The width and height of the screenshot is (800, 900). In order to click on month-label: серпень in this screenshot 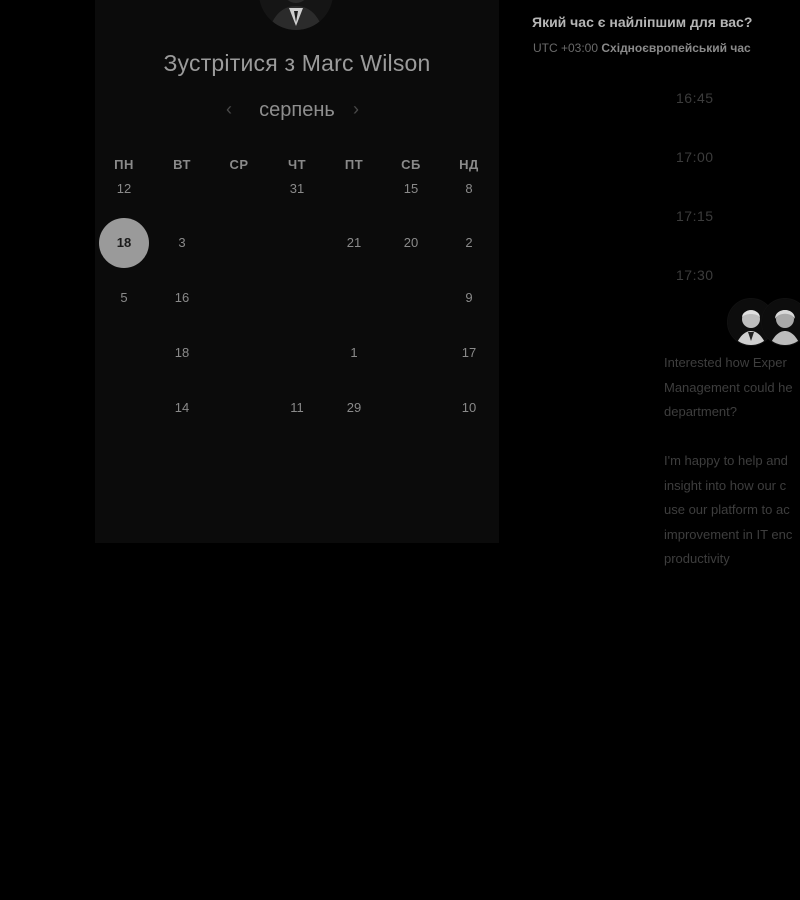, I will do `click(297, 110)`.